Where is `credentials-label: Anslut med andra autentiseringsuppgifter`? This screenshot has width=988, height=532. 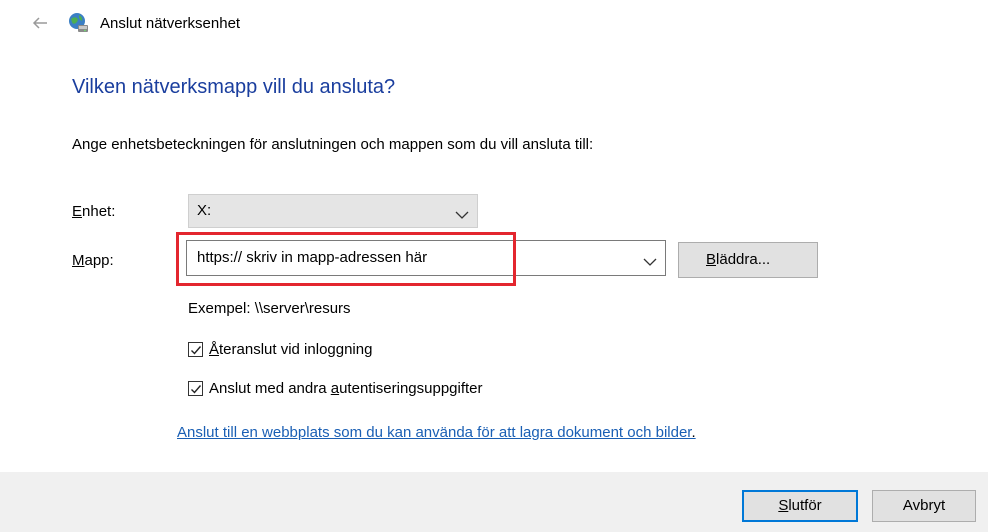
credentials-label: Anslut med andra autentiseringsuppgifter is located at coordinates (346, 388).